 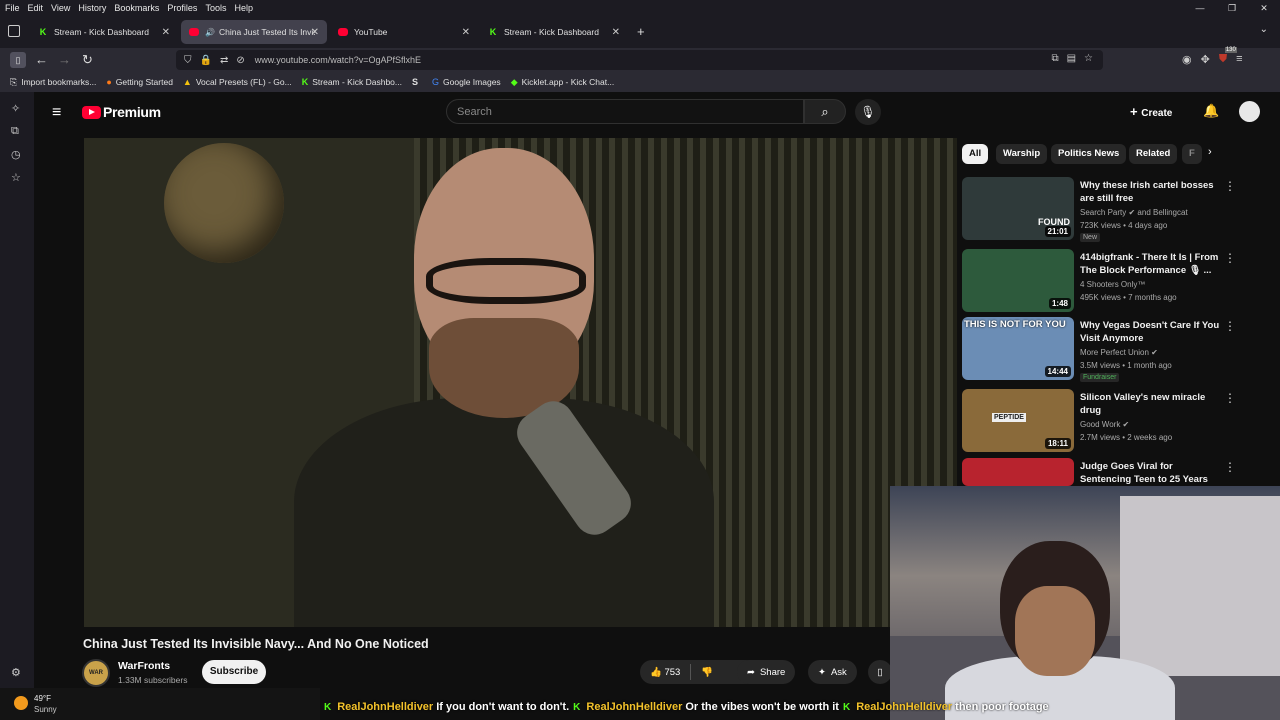 I want to click on save-button: ▯, so click(x=880, y=672).